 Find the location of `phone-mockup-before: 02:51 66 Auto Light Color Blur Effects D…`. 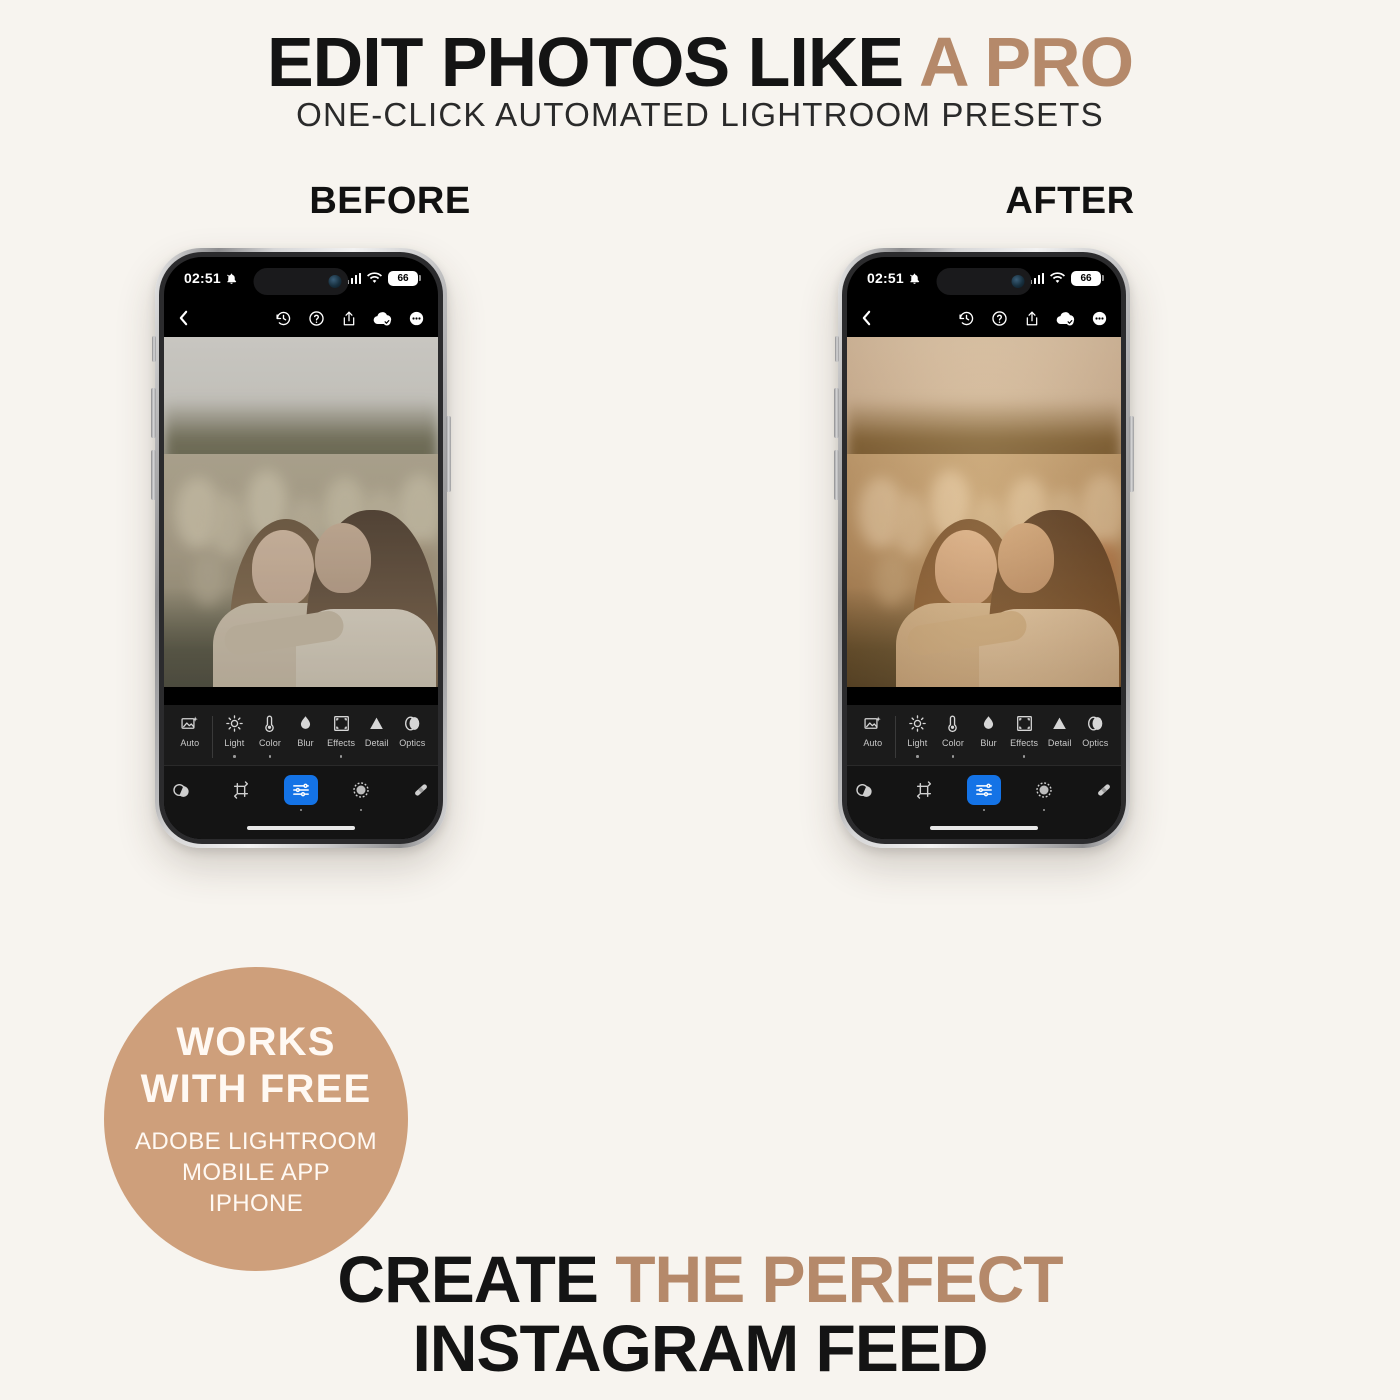

phone-mockup-before: 02:51 66 Auto Light Color Blur Effects D… is located at coordinates (301, 548).